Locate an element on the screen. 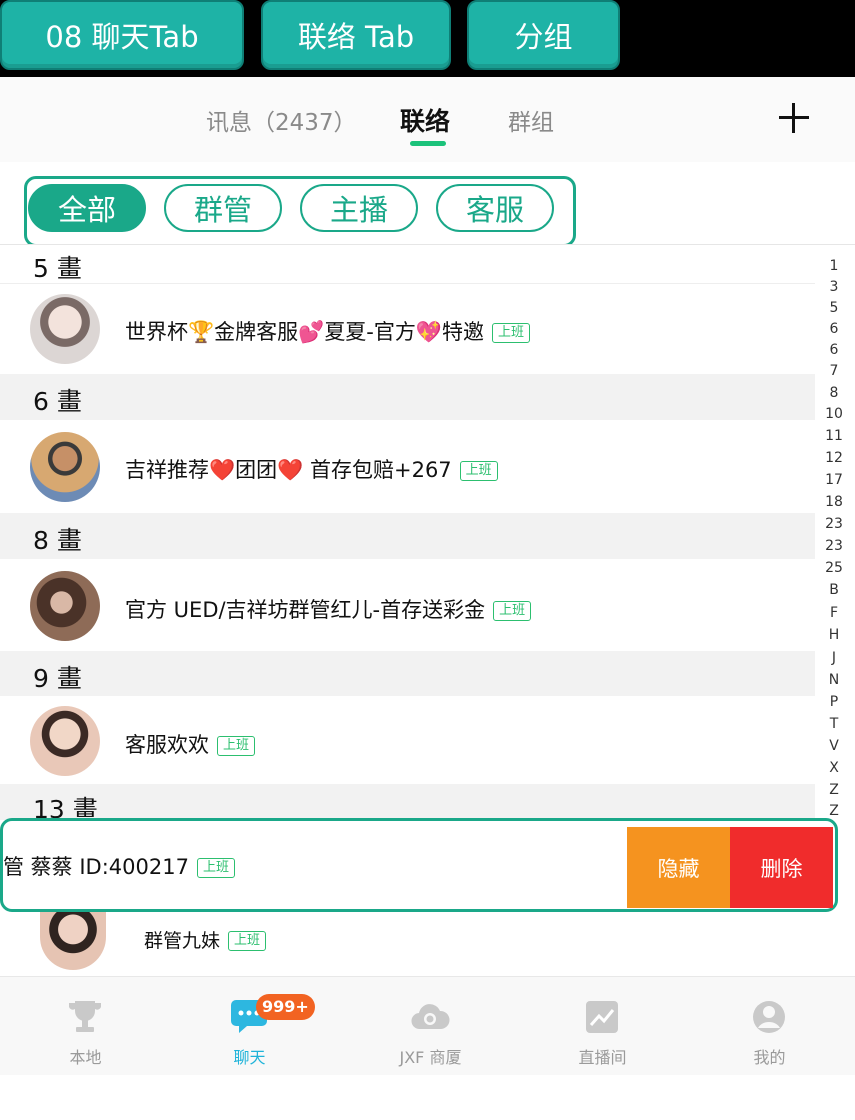 The height and width of the screenshot is (1120, 855). index-letter: V is located at coordinates (834, 746).